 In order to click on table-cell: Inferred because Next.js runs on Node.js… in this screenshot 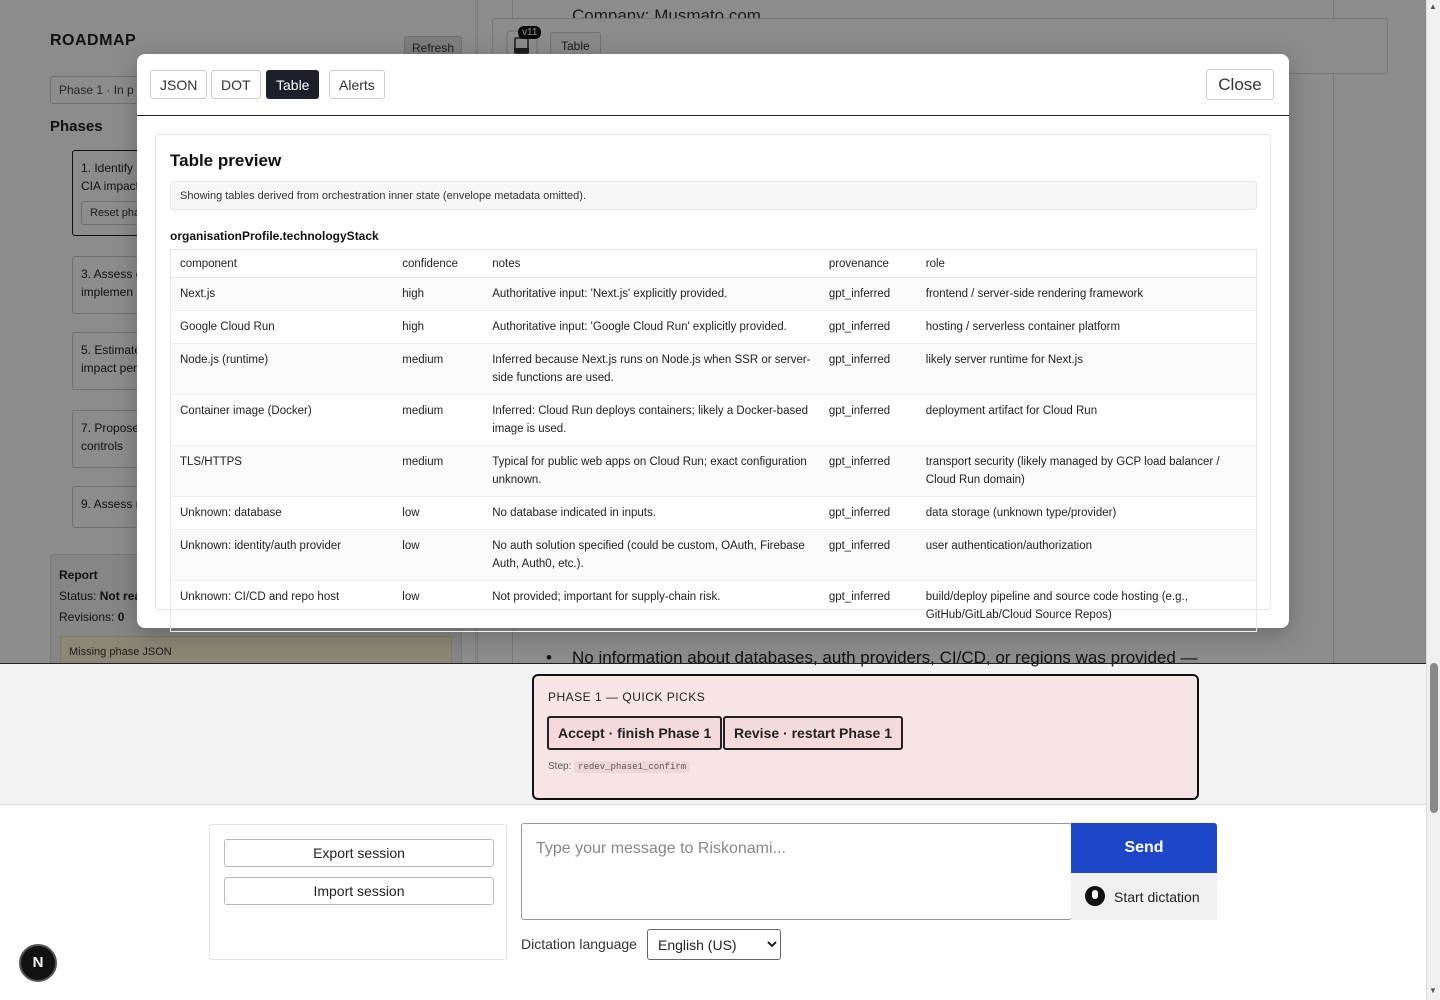, I will do `click(651, 369)`.